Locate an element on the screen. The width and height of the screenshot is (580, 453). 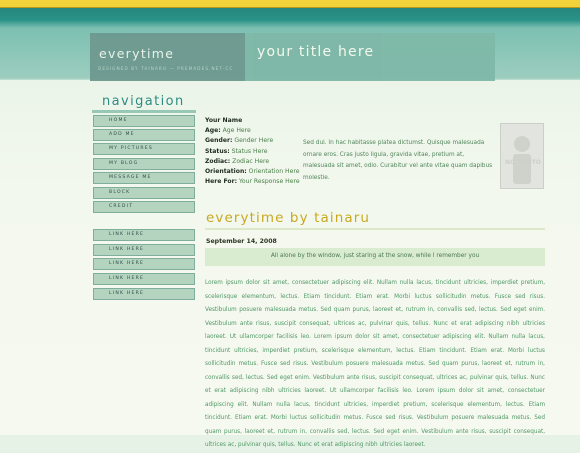
brand-title: everytime is located at coordinates (137, 53).